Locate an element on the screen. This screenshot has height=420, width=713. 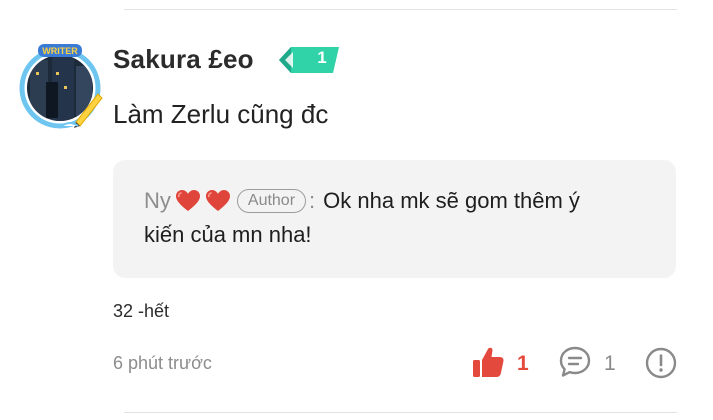
report-button is located at coordinates (661, 363).